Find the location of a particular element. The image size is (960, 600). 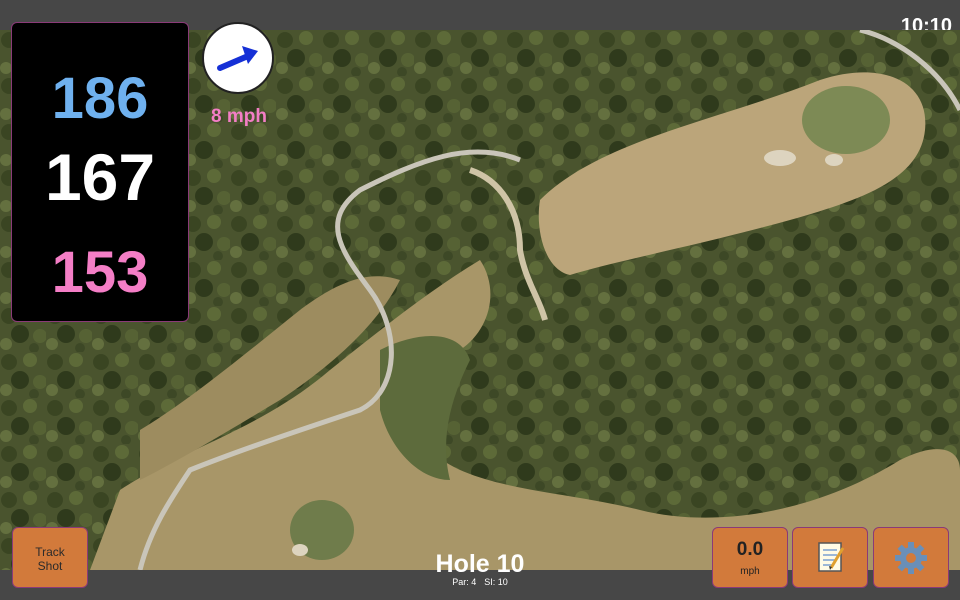

arrow-icon is located at coordinates (237, 58).